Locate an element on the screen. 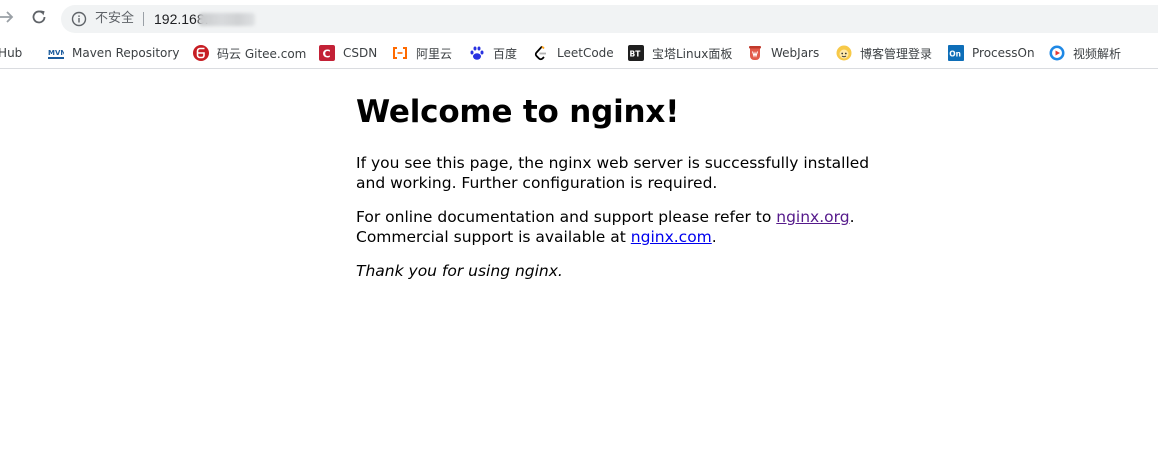  support-text-period: . is located at coordinates (852, 217).